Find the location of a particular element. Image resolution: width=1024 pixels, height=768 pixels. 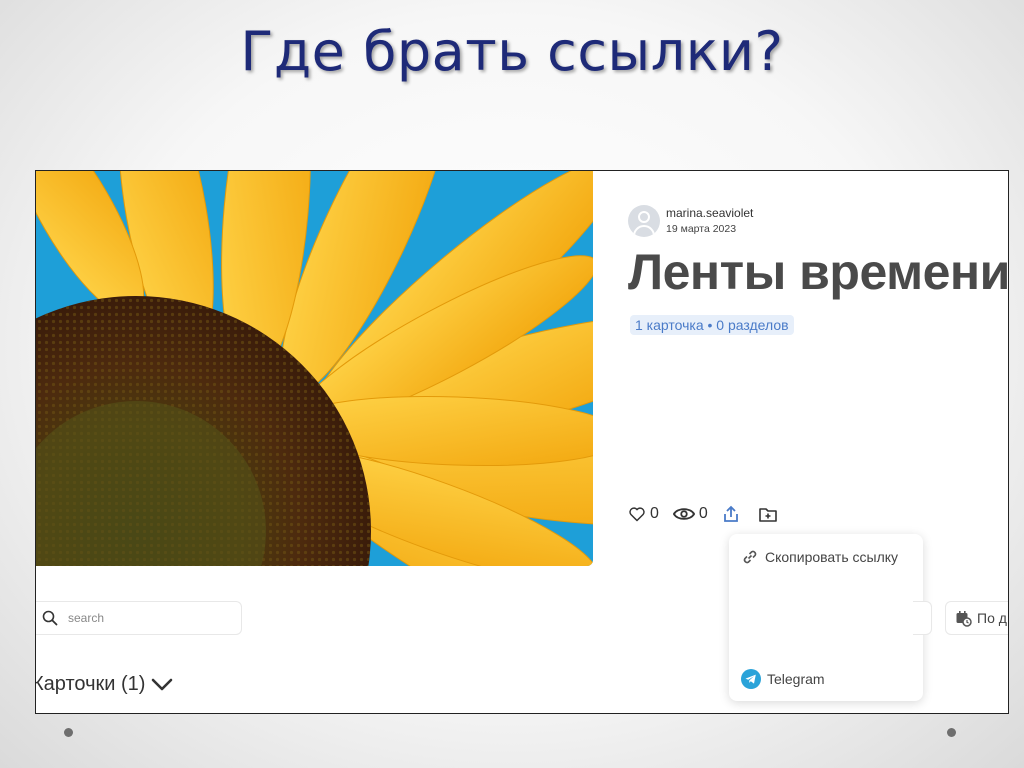

like-count: 0 is located at coordinates (654, 513).